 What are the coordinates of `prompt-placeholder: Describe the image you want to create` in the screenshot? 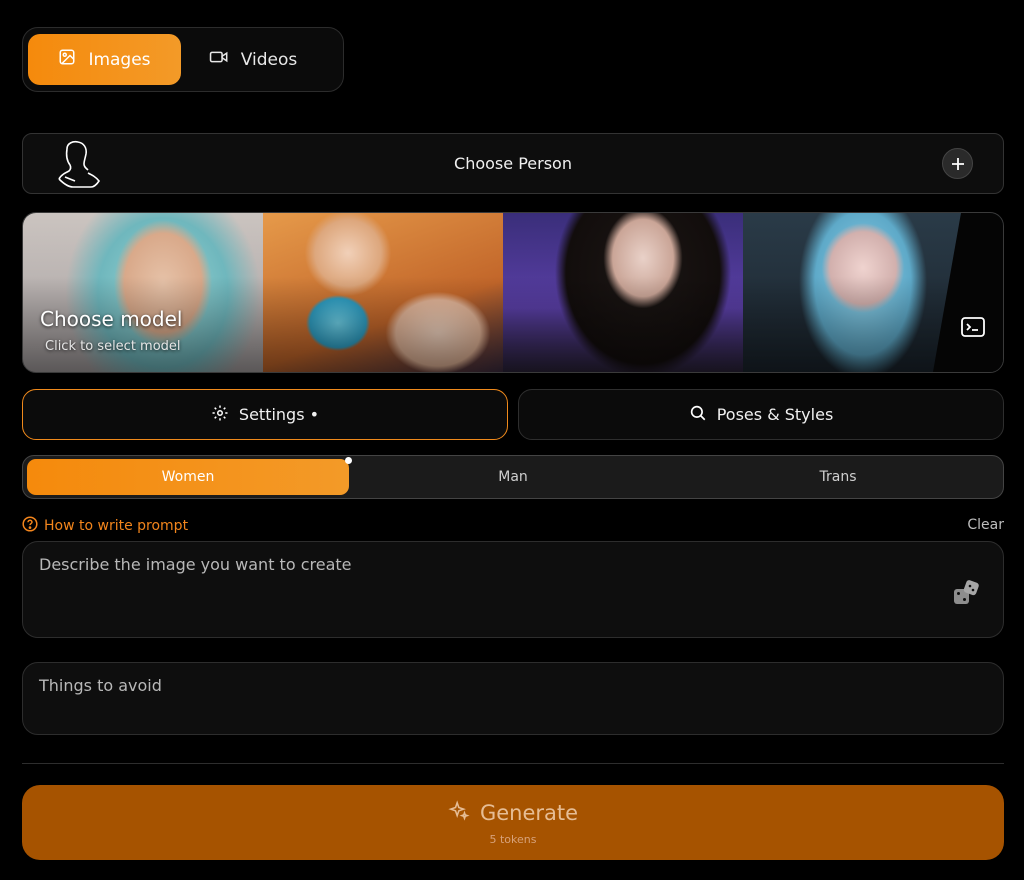 It's located at (195, 564).